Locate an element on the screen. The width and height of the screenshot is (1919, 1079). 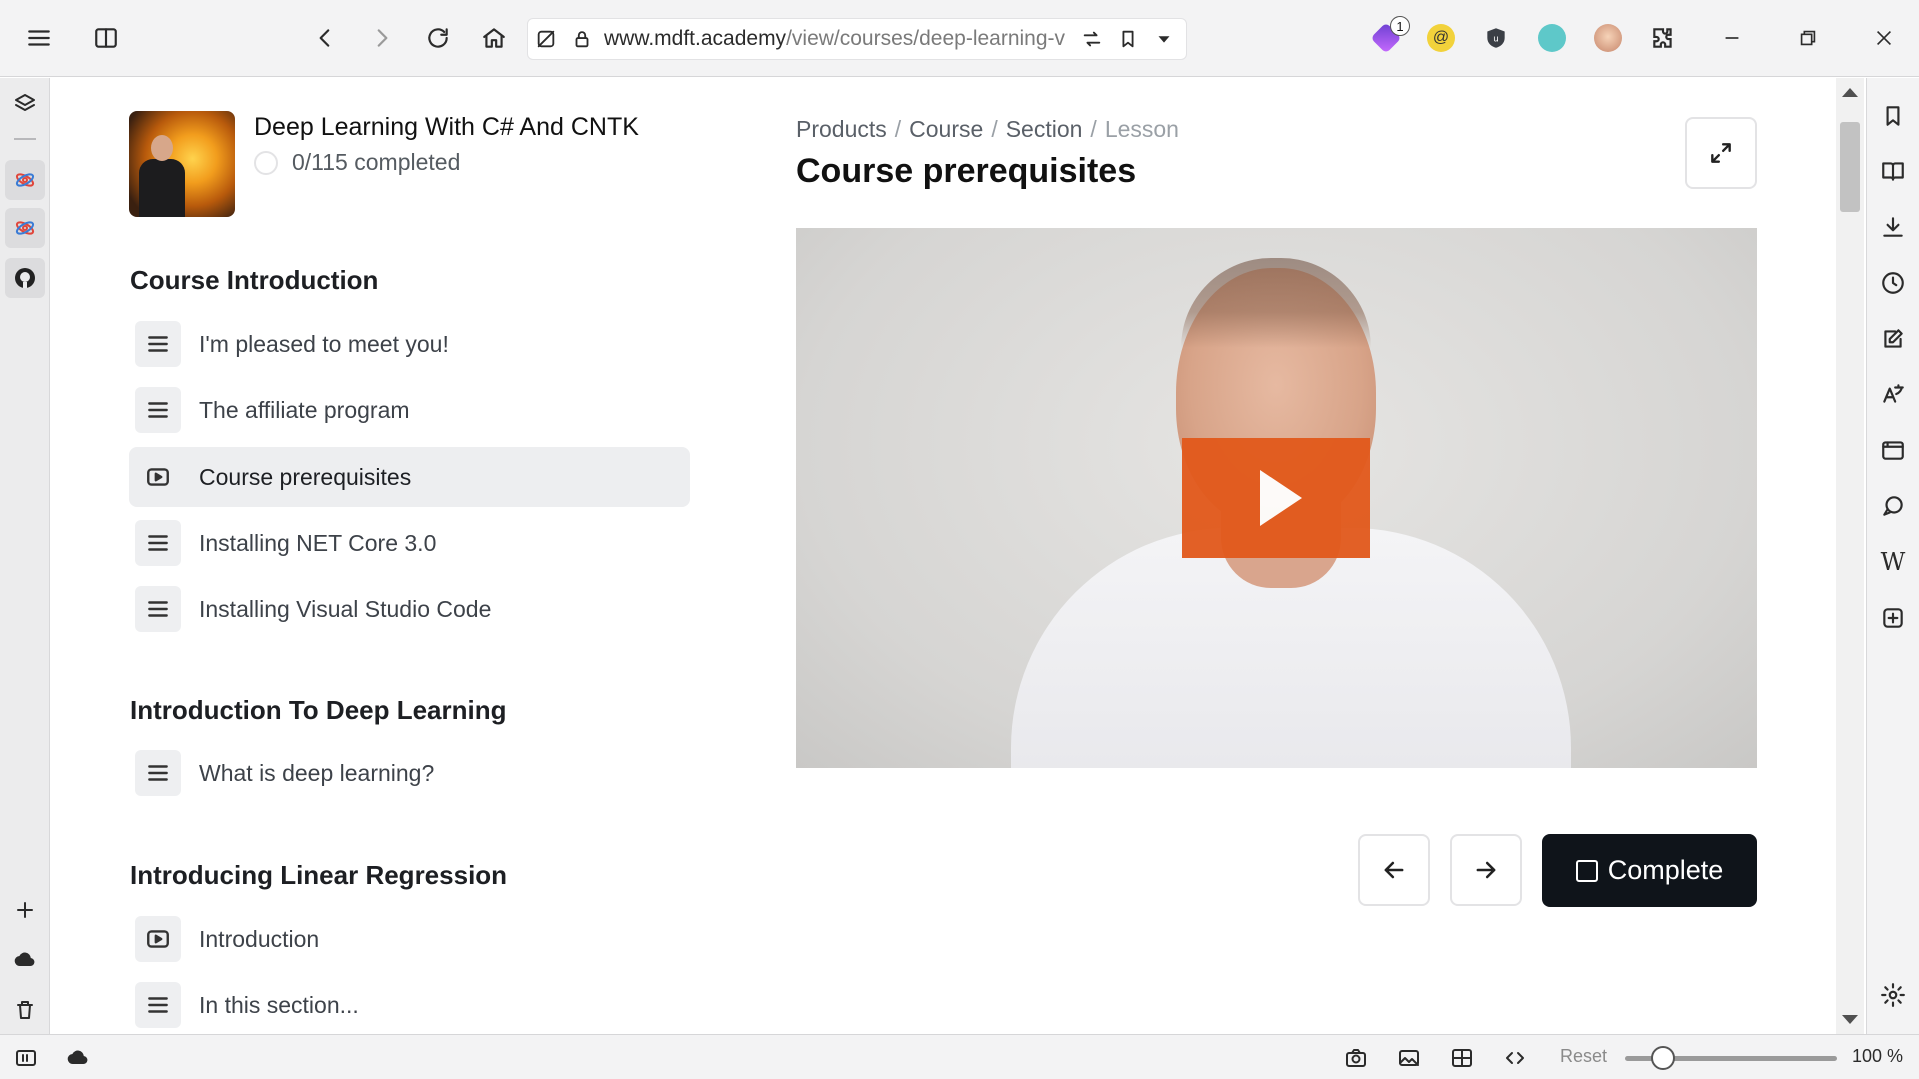
notes-icon is located at coordinates (1893, 339).